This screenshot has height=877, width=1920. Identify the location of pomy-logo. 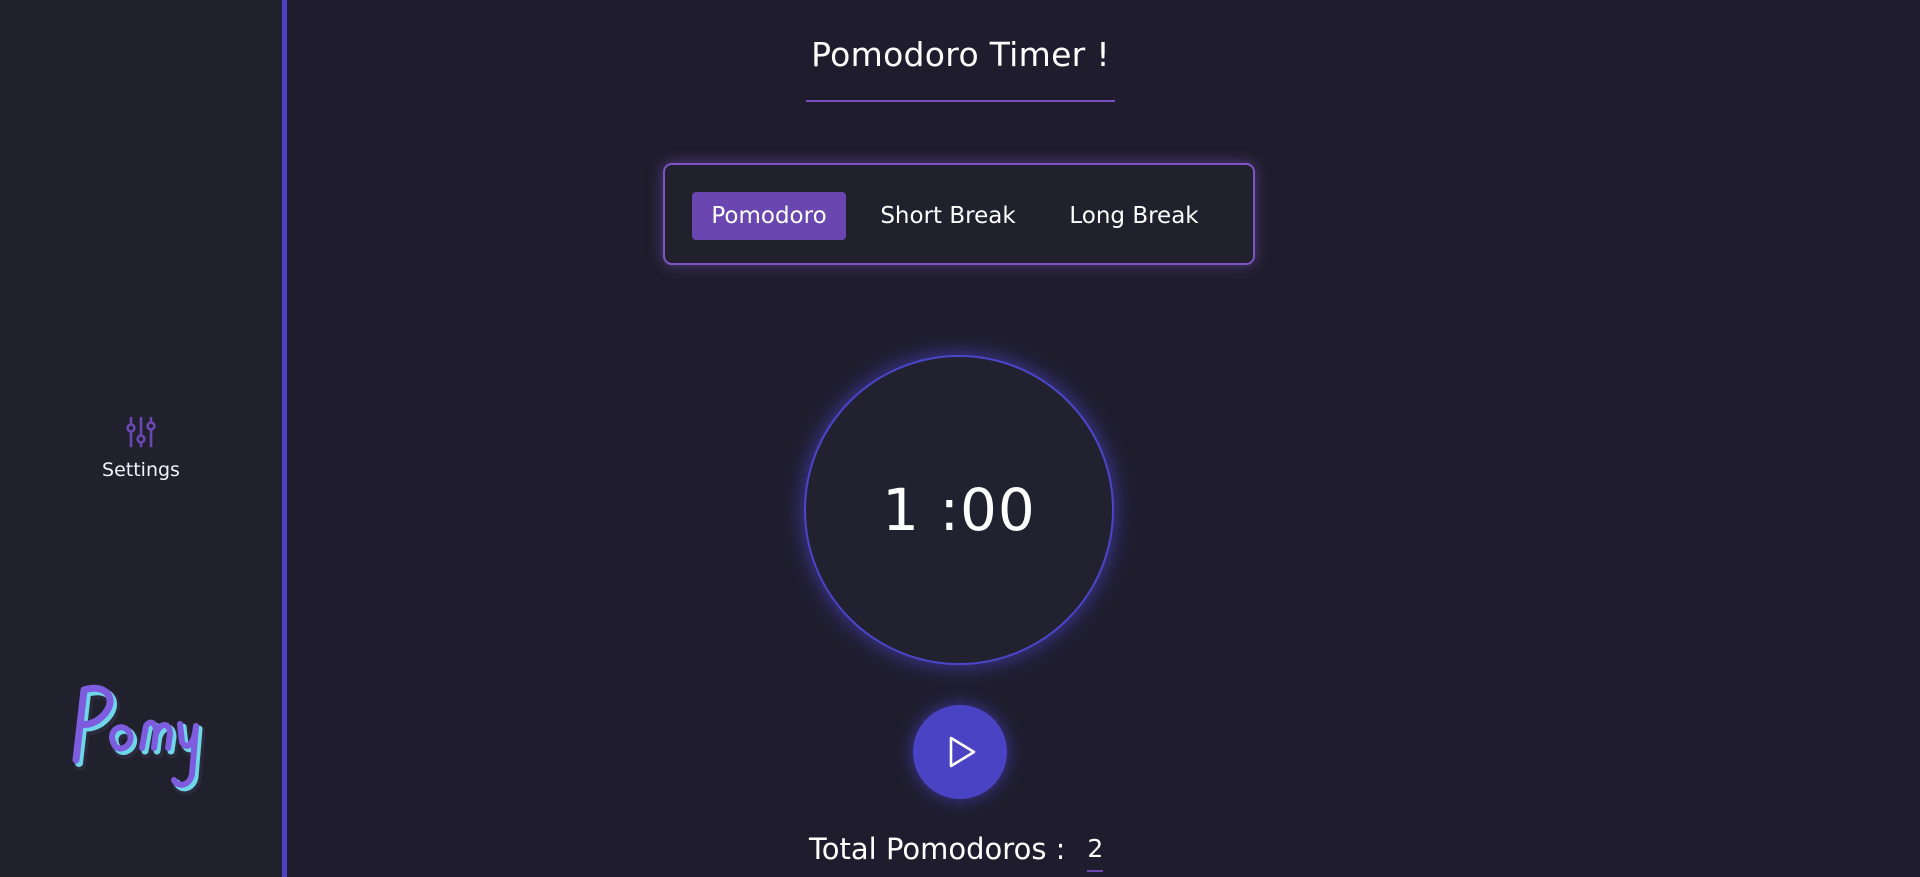
(139, 740).